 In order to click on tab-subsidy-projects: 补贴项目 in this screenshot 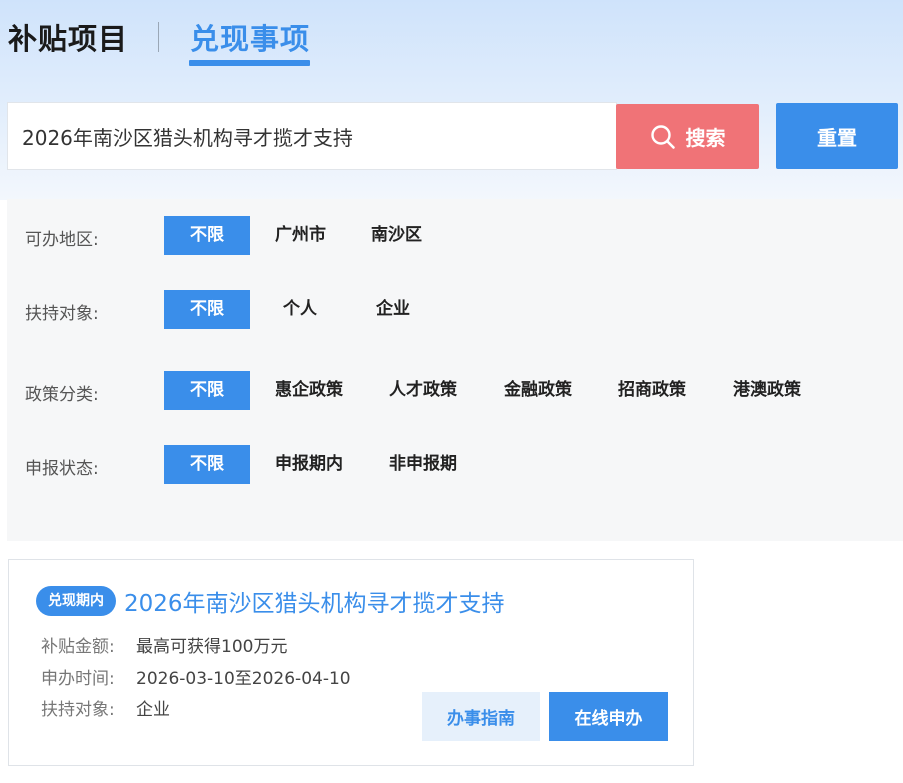, I will do `click(68, 37)`.